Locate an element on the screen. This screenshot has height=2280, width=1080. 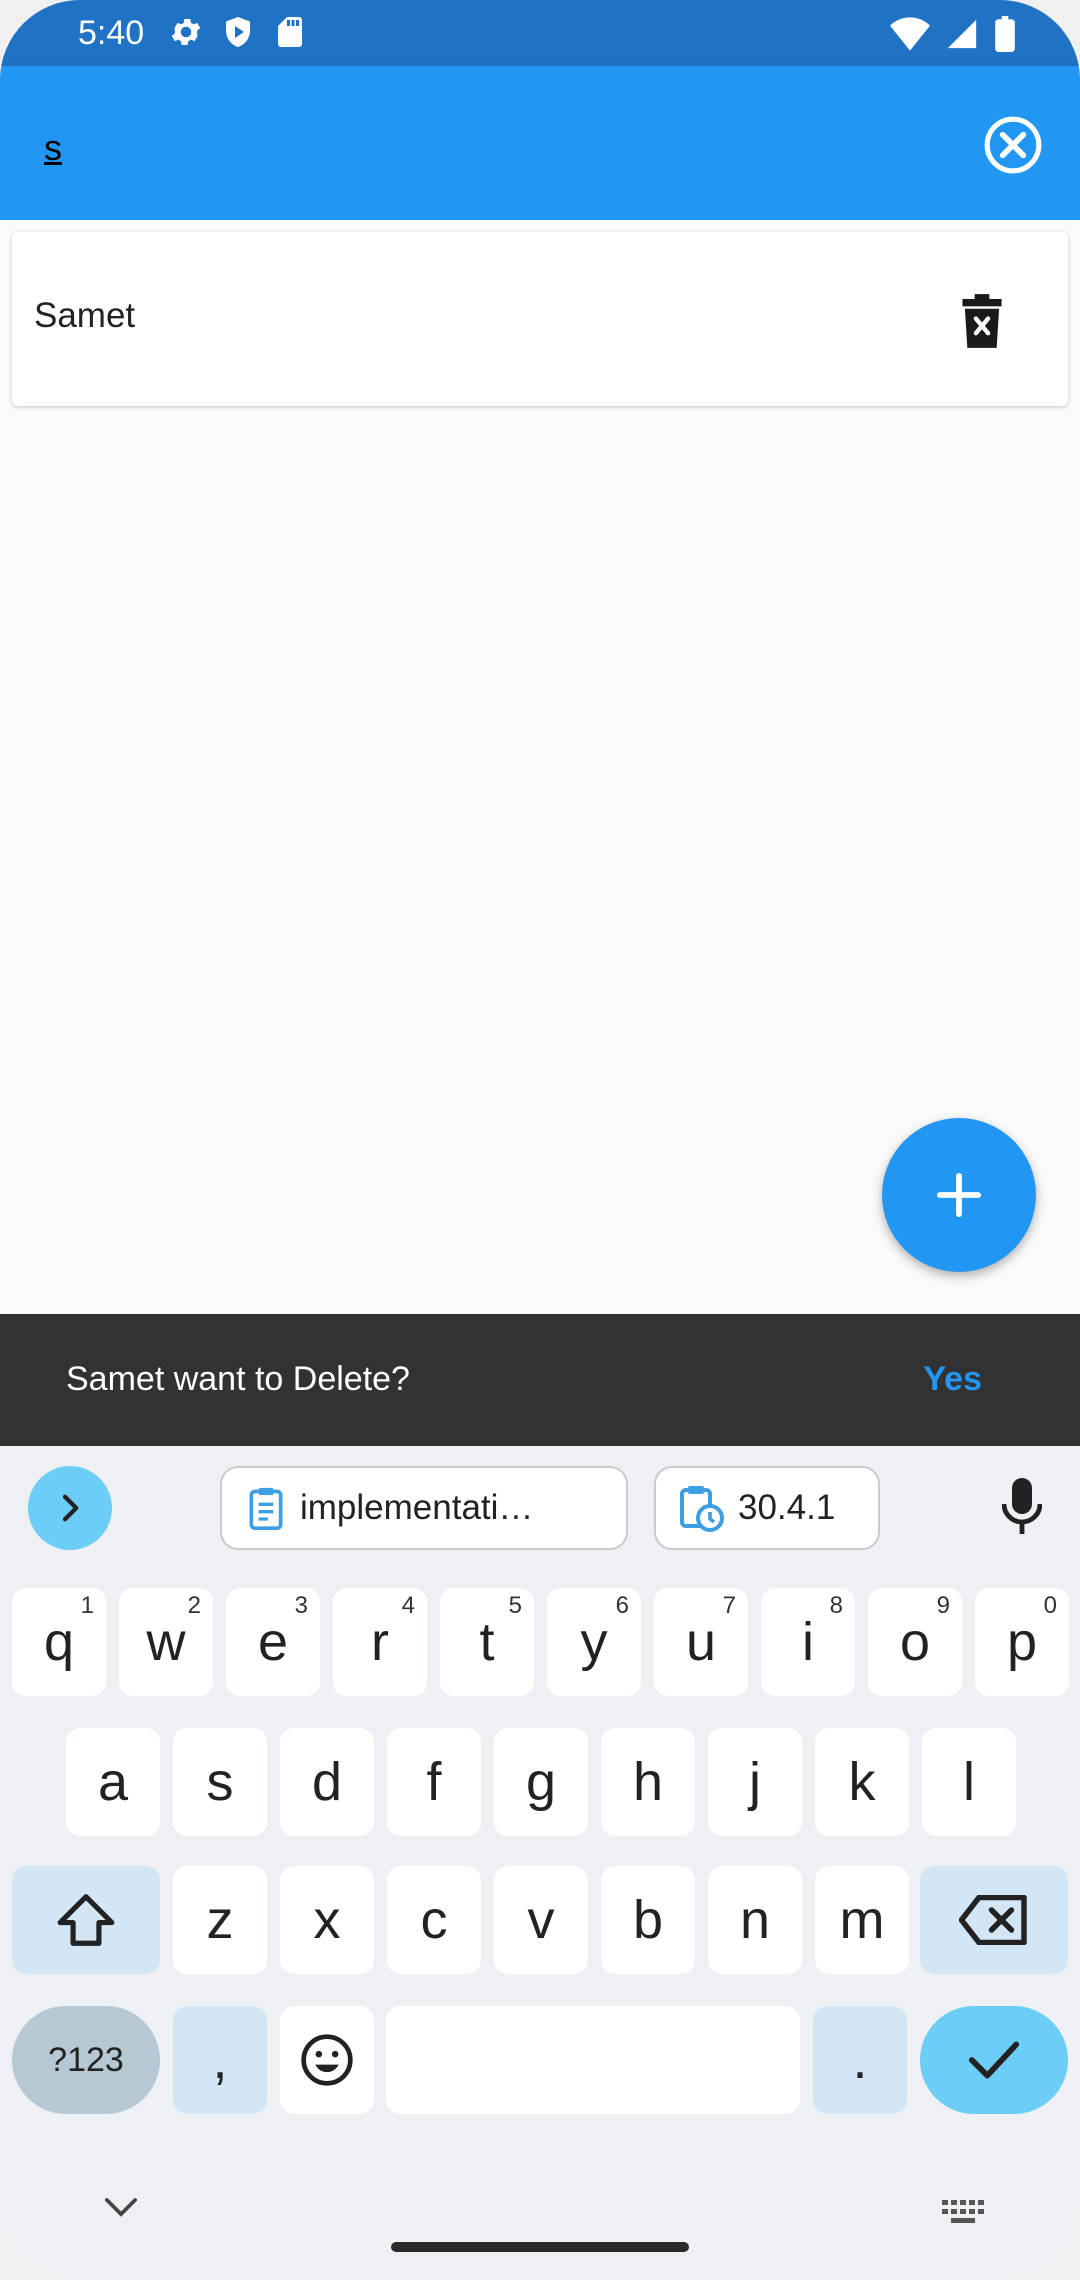
battery-icon is located at coordinates (1005, 34).